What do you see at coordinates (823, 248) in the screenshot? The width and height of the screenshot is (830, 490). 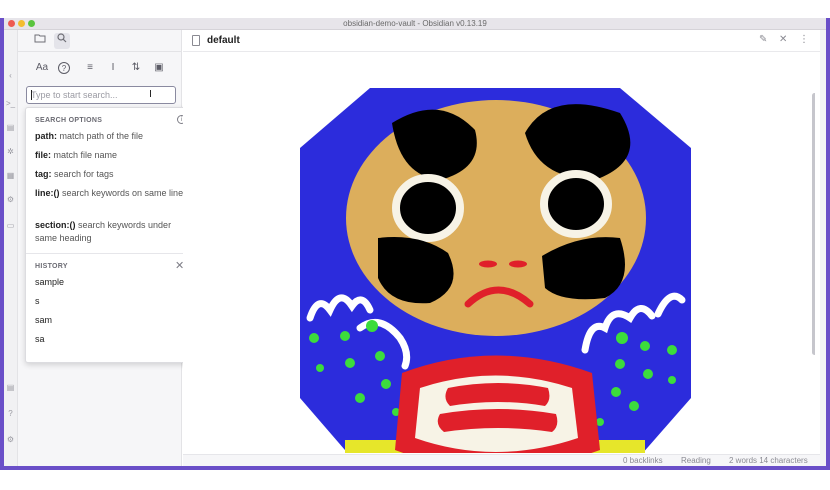 I see `right-sidebar-collapsed` at bounding box center [823, 248].